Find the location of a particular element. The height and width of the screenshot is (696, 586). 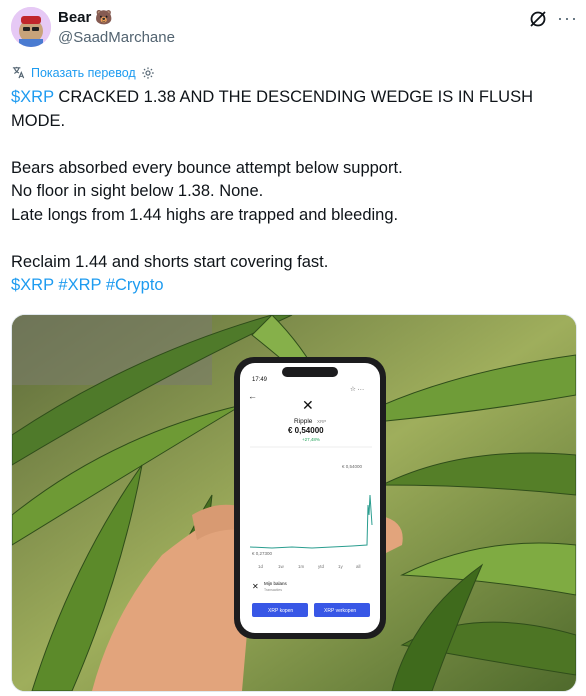

translate-label: Показать перевод is located at coordinates (83, 73).